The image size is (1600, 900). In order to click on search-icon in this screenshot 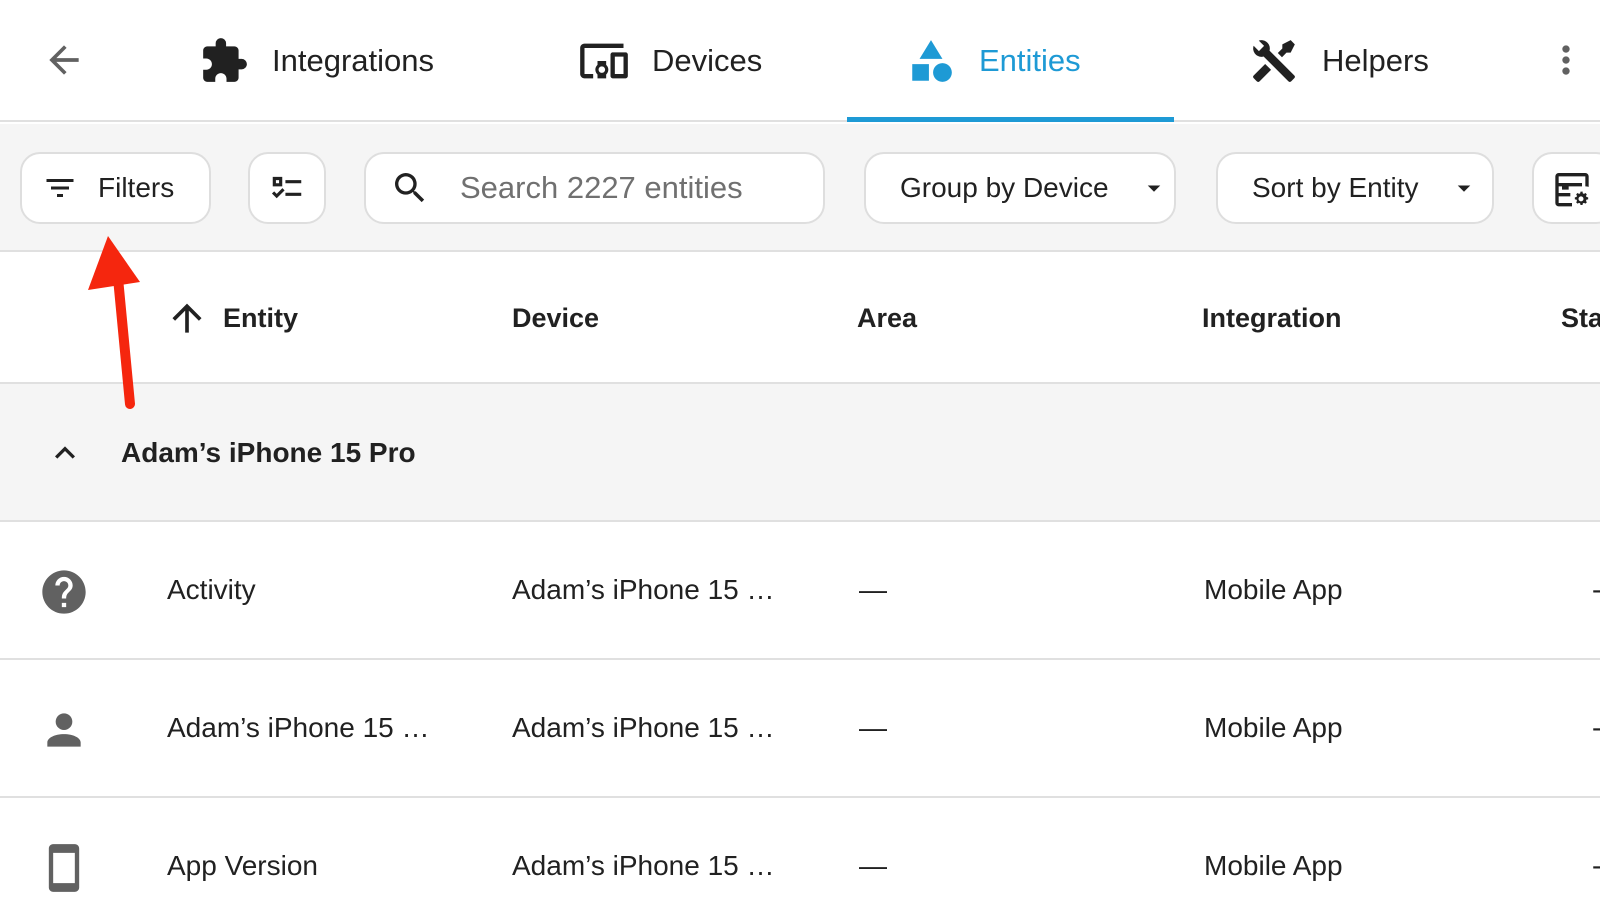, I will do `click(410, 188)`.